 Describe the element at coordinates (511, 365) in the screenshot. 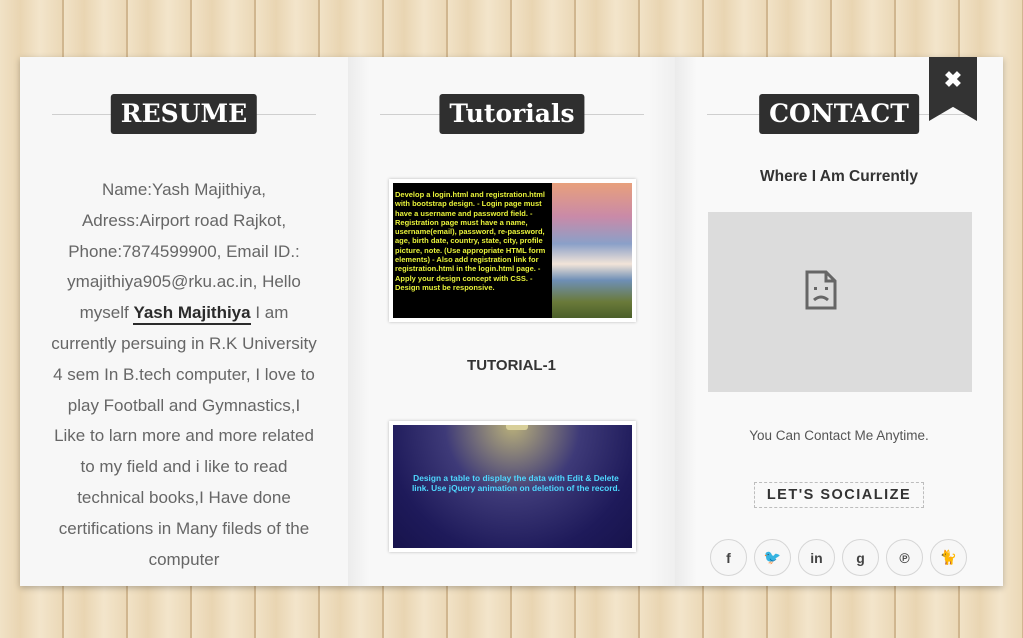

I see `tutorial-1-title: TUTORIAL-1` at that location.